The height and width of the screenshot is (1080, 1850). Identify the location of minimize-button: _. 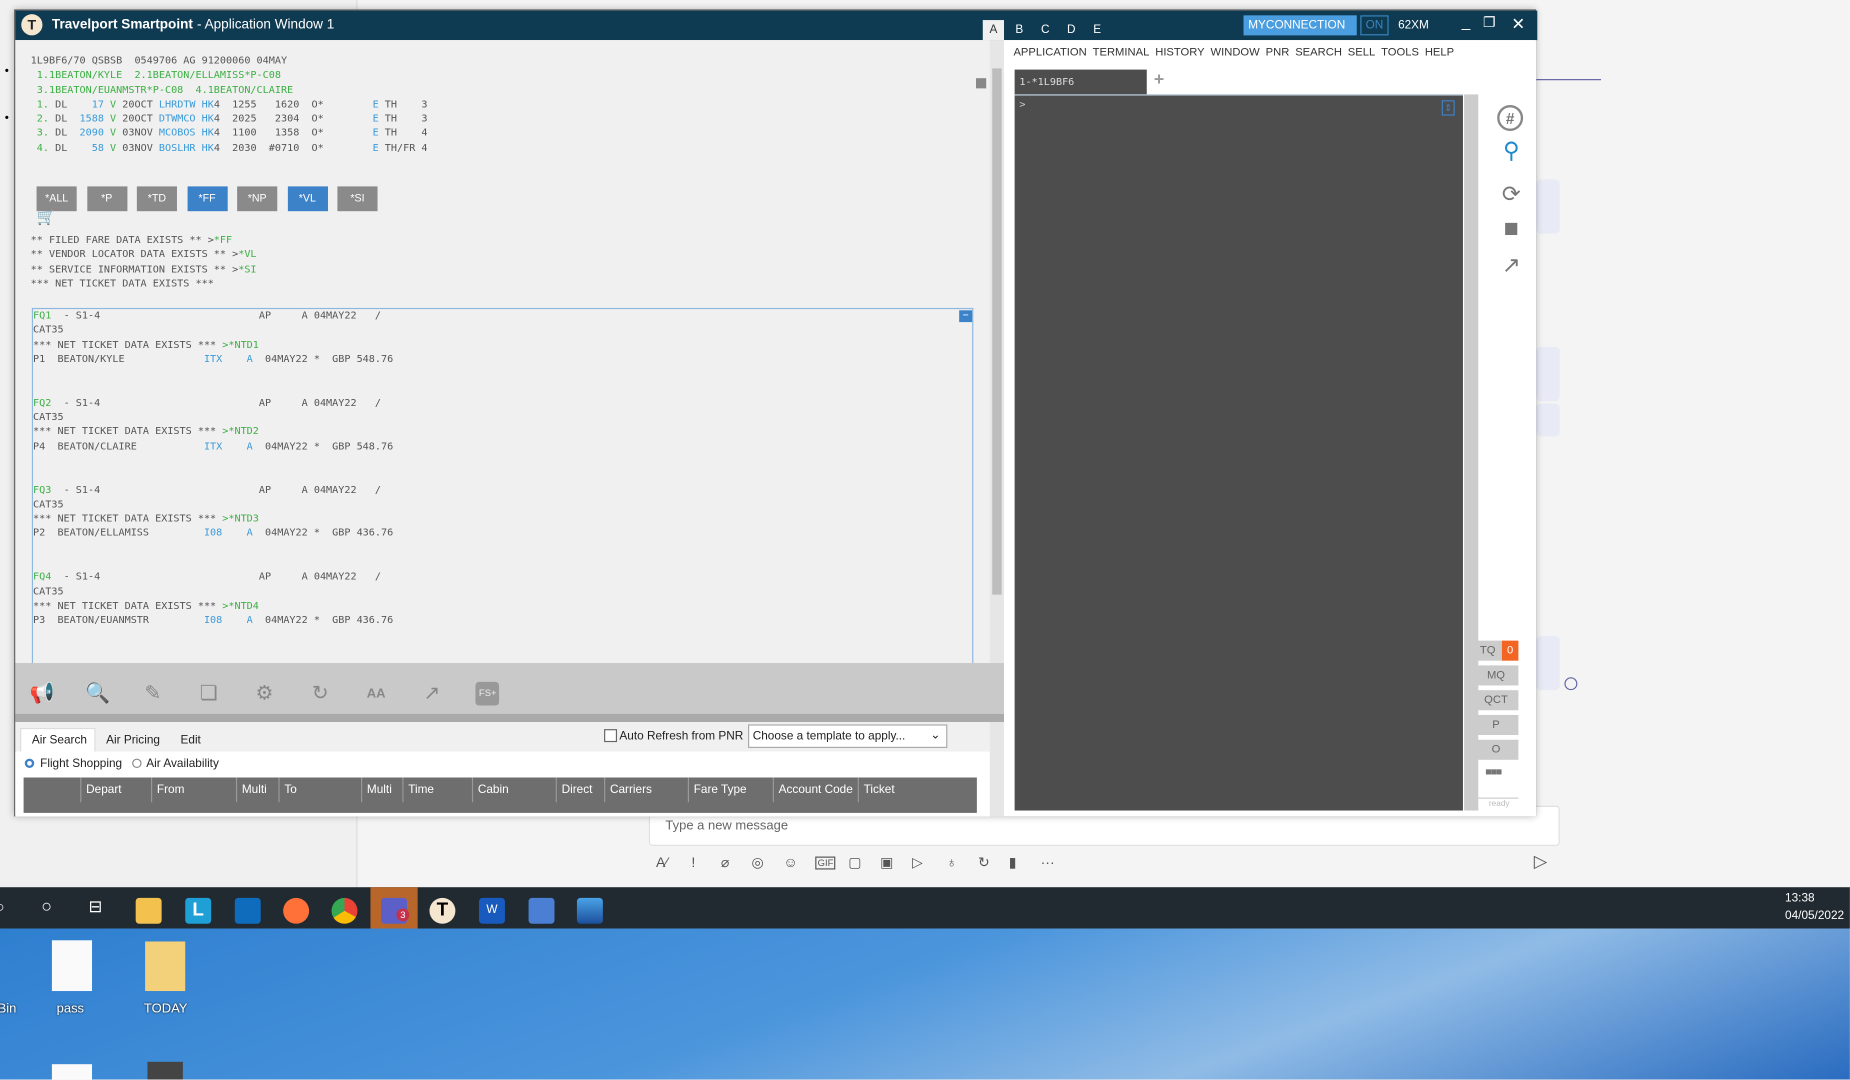
(1466, 22).